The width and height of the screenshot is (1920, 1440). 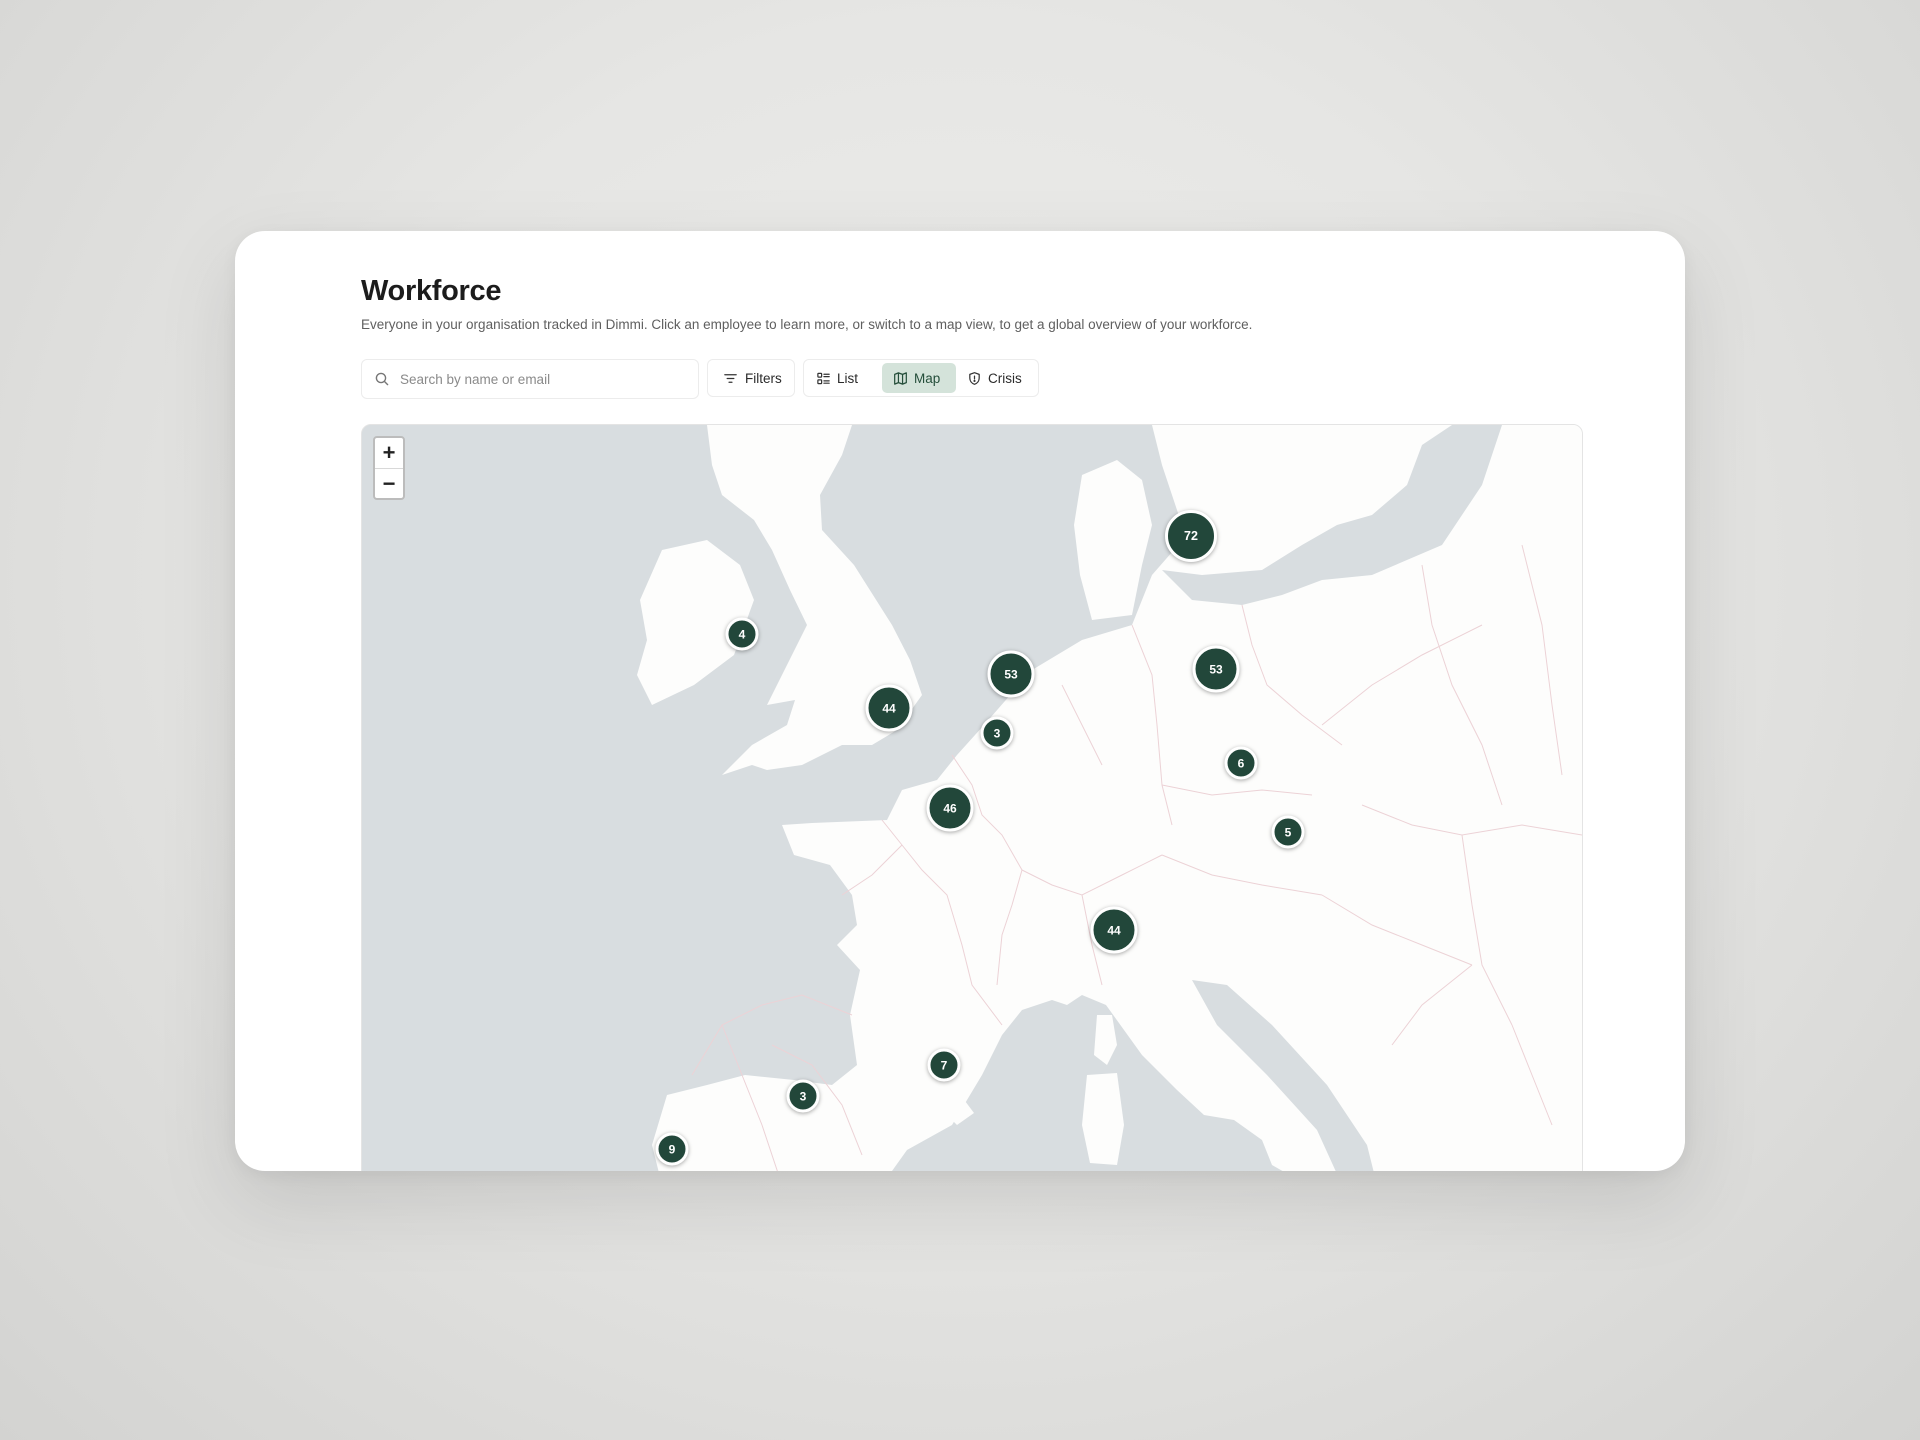 I want to click on tab-map-label: Map, so click(x=927, y=378).